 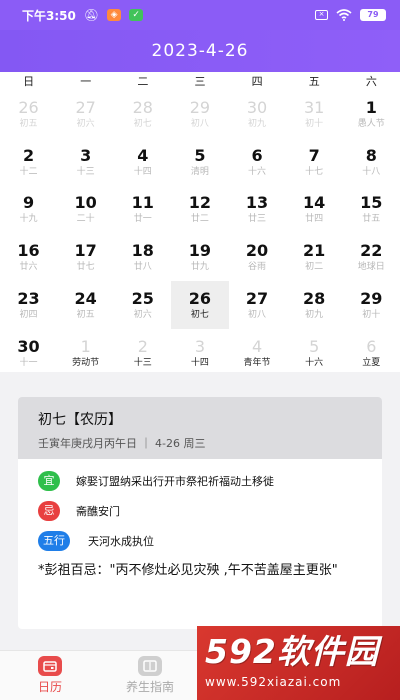 What do you see at coordinates (371, 257) in the screenshot?
I see `day-cell: 22 地球日` at bounding box center [371, 257].